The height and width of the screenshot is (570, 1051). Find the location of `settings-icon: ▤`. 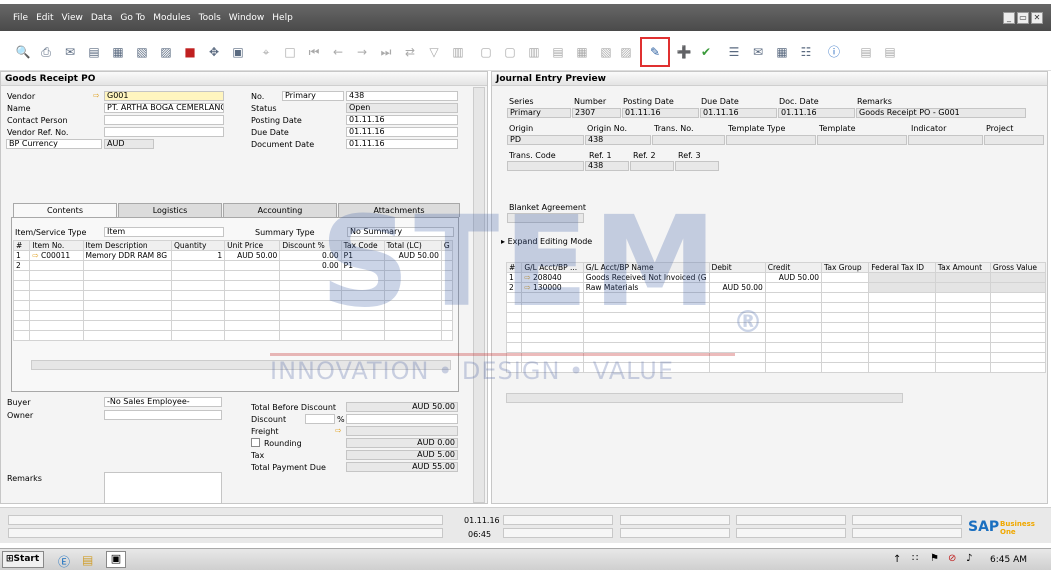

settings-icon: ▤ is located at coordinates (866, 52).